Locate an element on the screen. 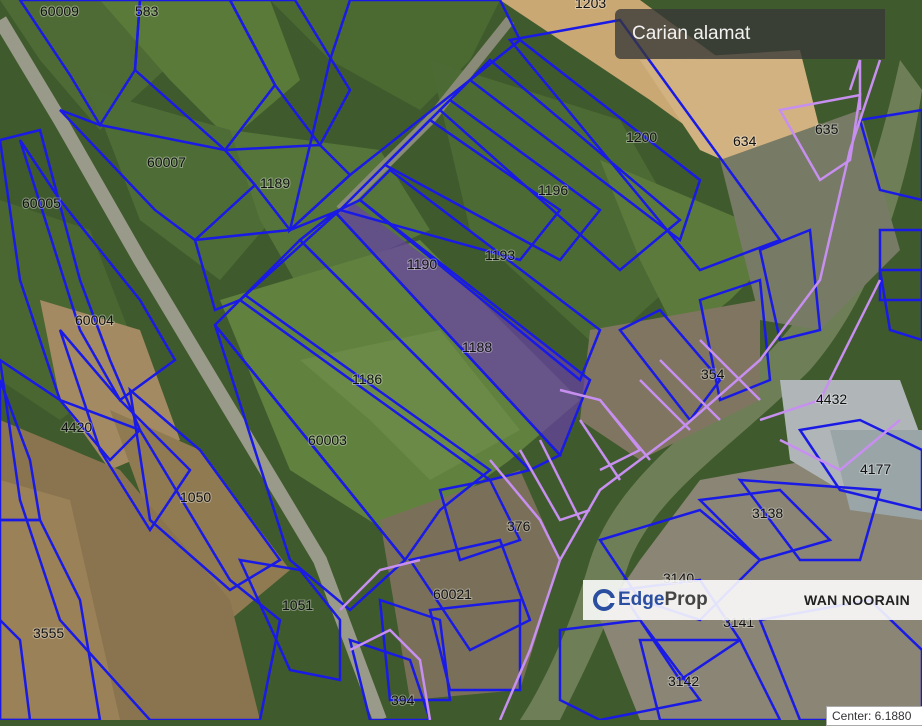  edgeprop-logo: Edge Prop is located at coordinates (650, 600).